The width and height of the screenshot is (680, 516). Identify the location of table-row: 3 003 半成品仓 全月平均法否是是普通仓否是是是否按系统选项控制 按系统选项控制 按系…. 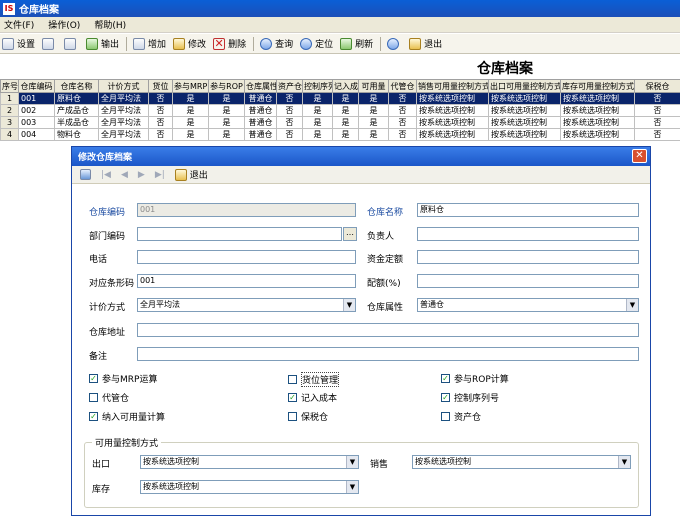
(340, 122).